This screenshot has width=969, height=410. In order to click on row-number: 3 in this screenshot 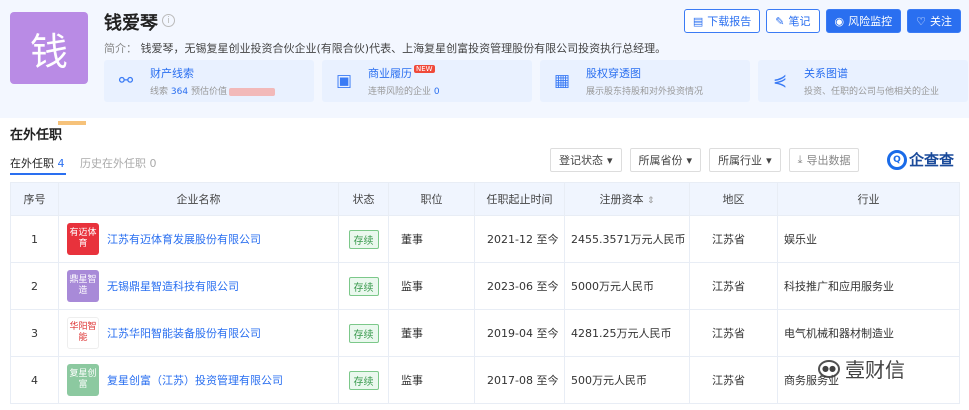, I will do `click(34, 333)`.